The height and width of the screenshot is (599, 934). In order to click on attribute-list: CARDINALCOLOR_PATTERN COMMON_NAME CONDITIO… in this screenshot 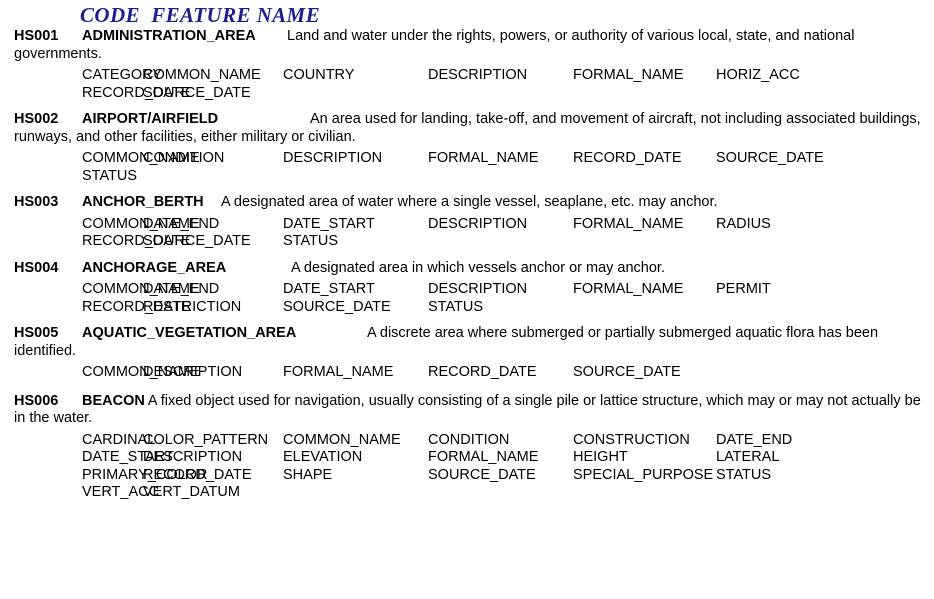, I will do `click(467, 465)`.